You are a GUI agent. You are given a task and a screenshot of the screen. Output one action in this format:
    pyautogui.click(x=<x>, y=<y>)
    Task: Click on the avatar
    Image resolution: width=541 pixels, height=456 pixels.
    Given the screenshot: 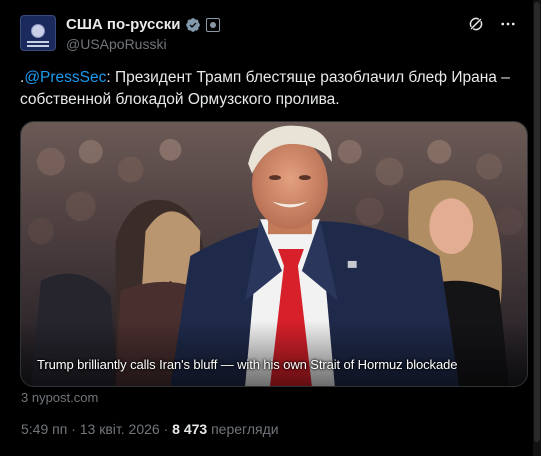 What is the action you would take?
    pyautogui.click(x=38, y=33)
    